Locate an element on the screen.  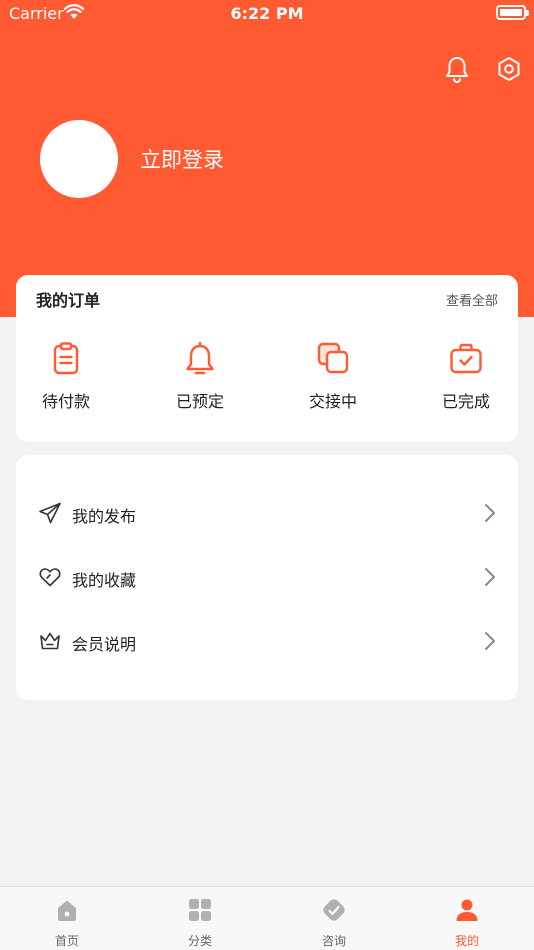
heart-icon is located at coordinates (50, 577).